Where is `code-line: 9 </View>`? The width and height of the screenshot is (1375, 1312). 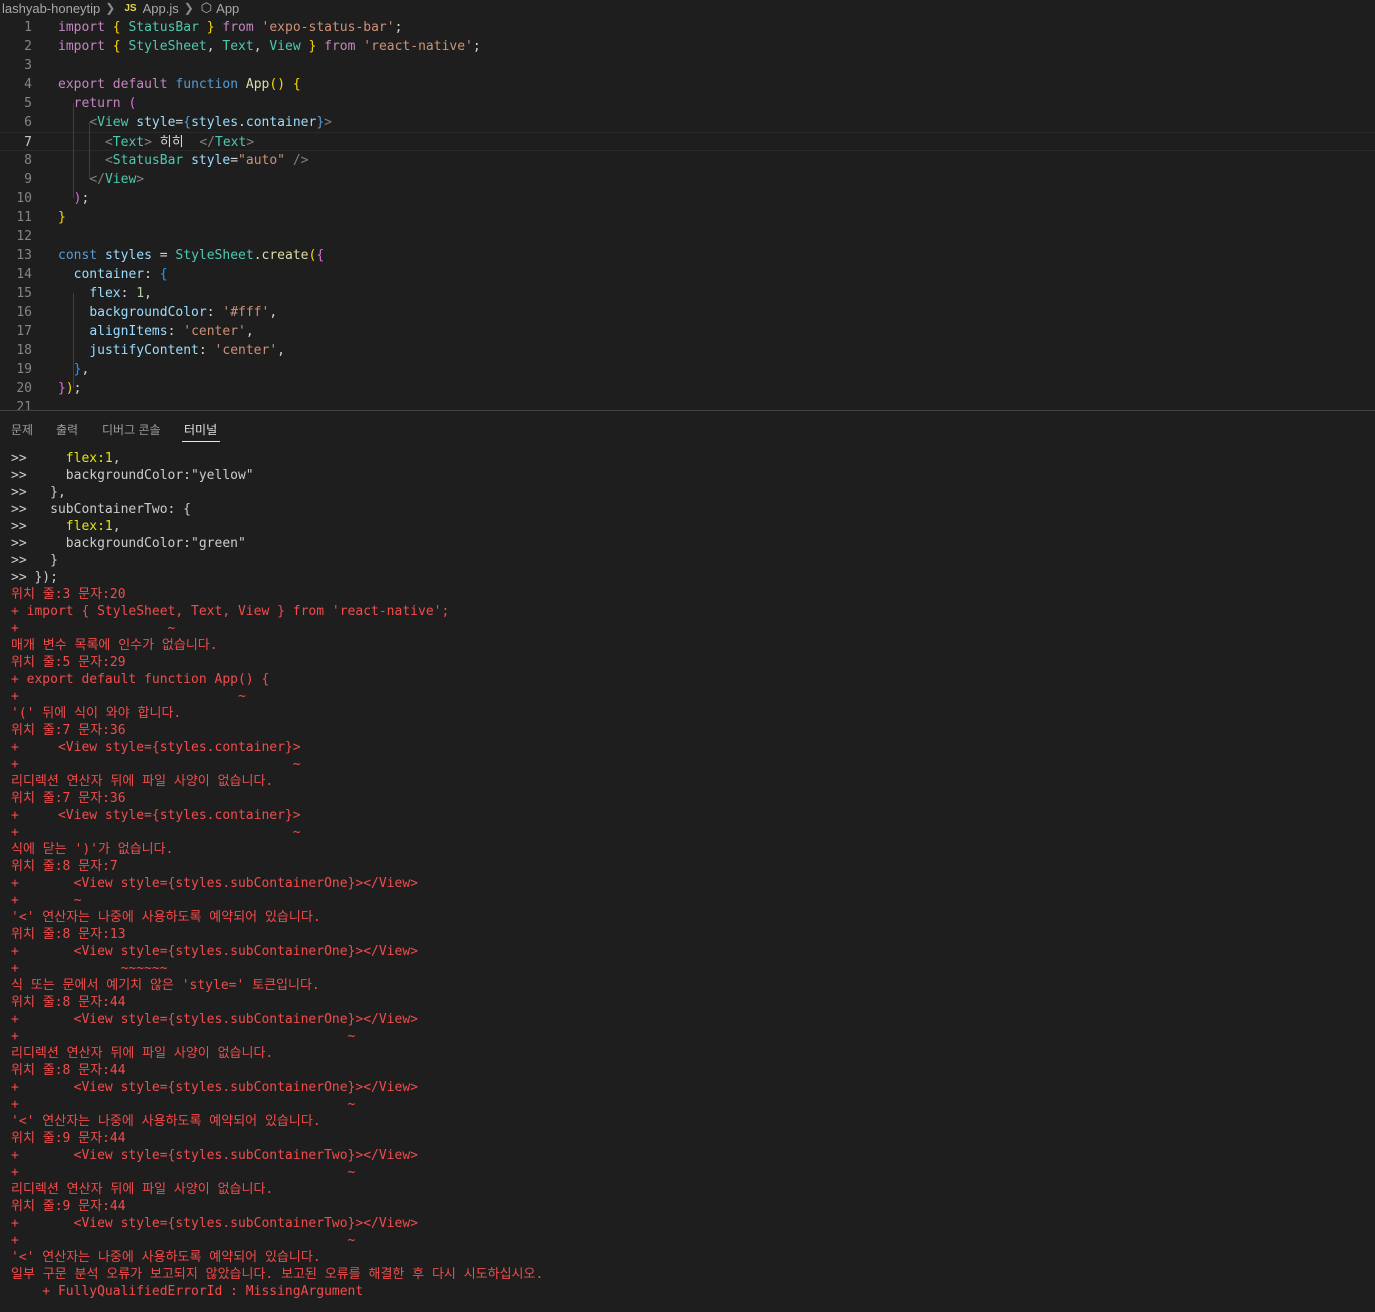 code-line: 9 </View> is located at coordinates (687, 179).